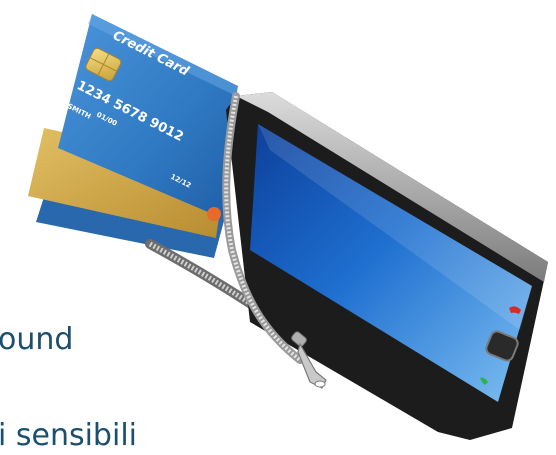 This screenshot has width=556, height=455. What do you see at coordinates (214, 214) in the screenshot?
I see `card-logo-icon` at bounding box center [214, 214].